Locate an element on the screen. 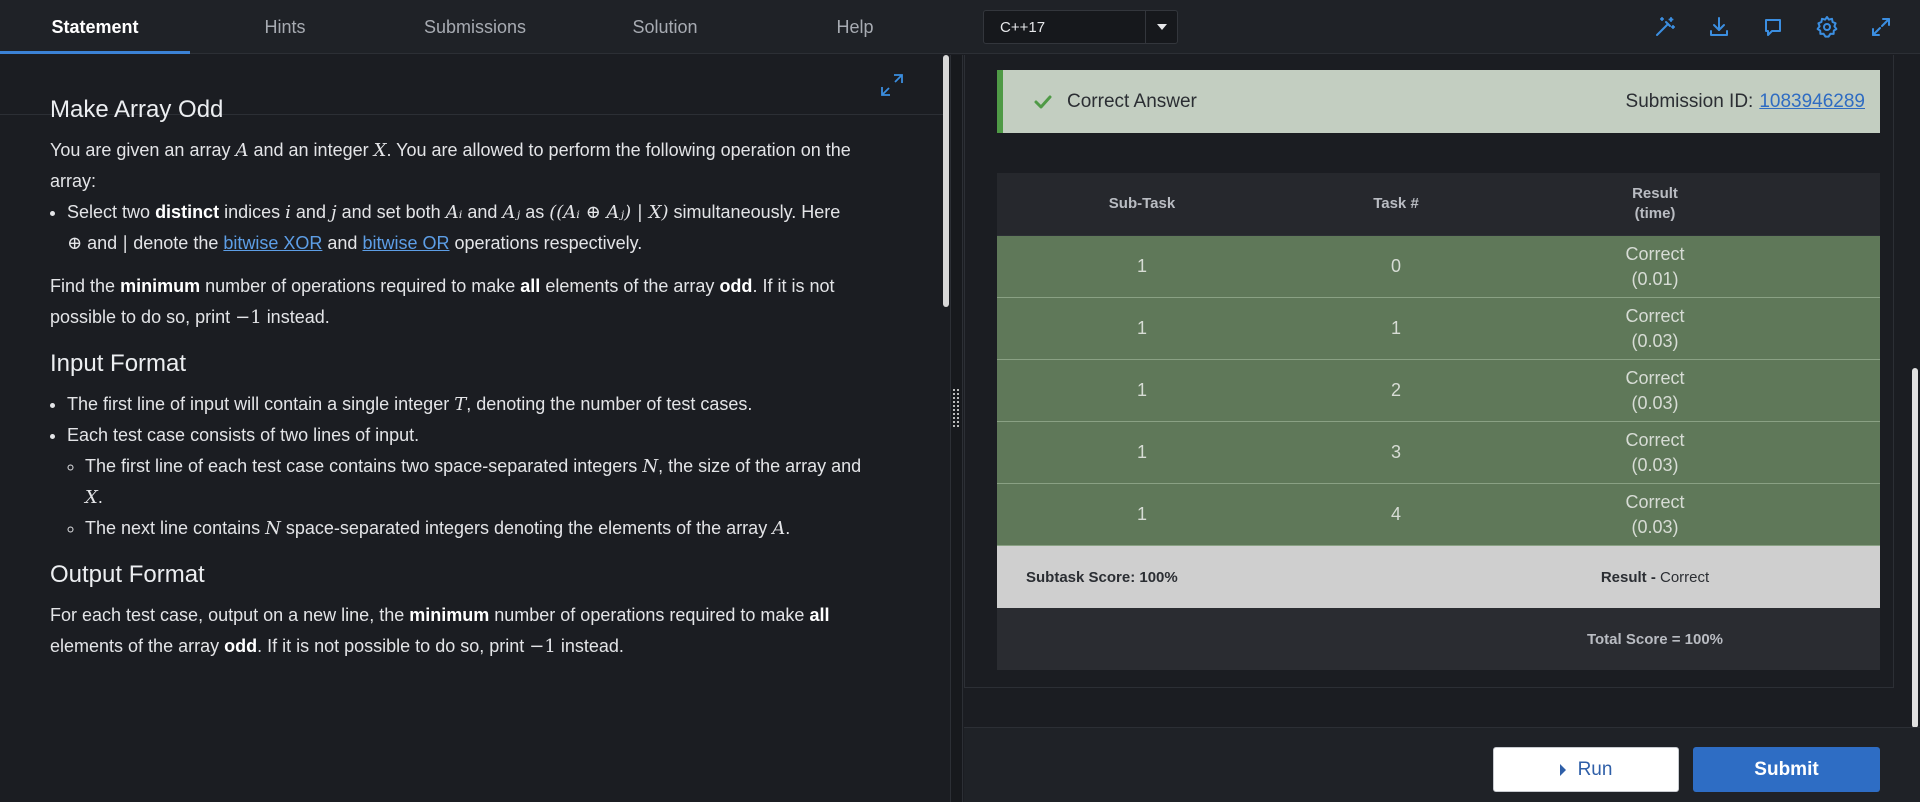  comment-icon is located at coordinates (1773, 27).